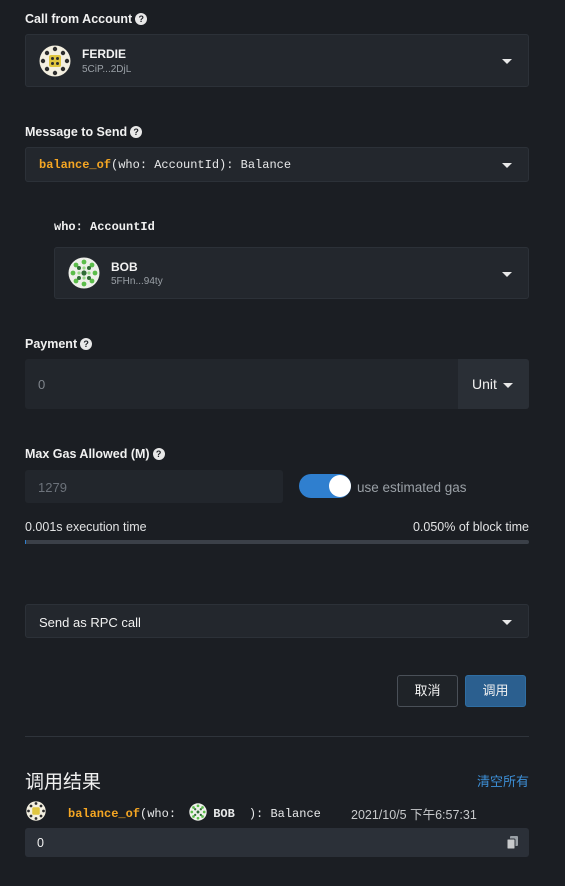 The image size is (565, 886). What do you see at coordinates (414, 815) in the screenshot?
I see `result-timestamp: 2021/10/5 下午6:57:31` at bounding box center [414, 815].